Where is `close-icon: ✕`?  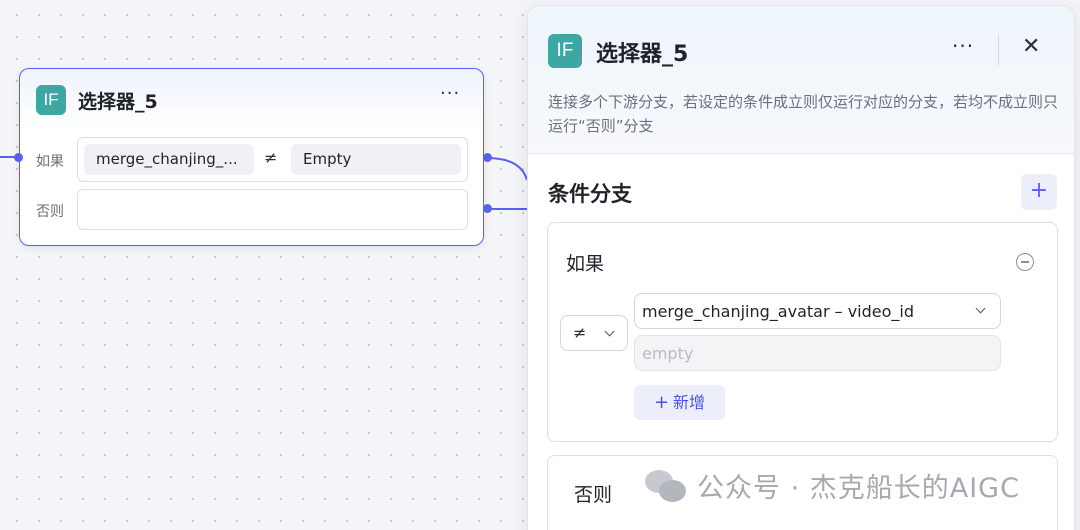 close-icon: ✕ is located at coordinates (1031, 46).